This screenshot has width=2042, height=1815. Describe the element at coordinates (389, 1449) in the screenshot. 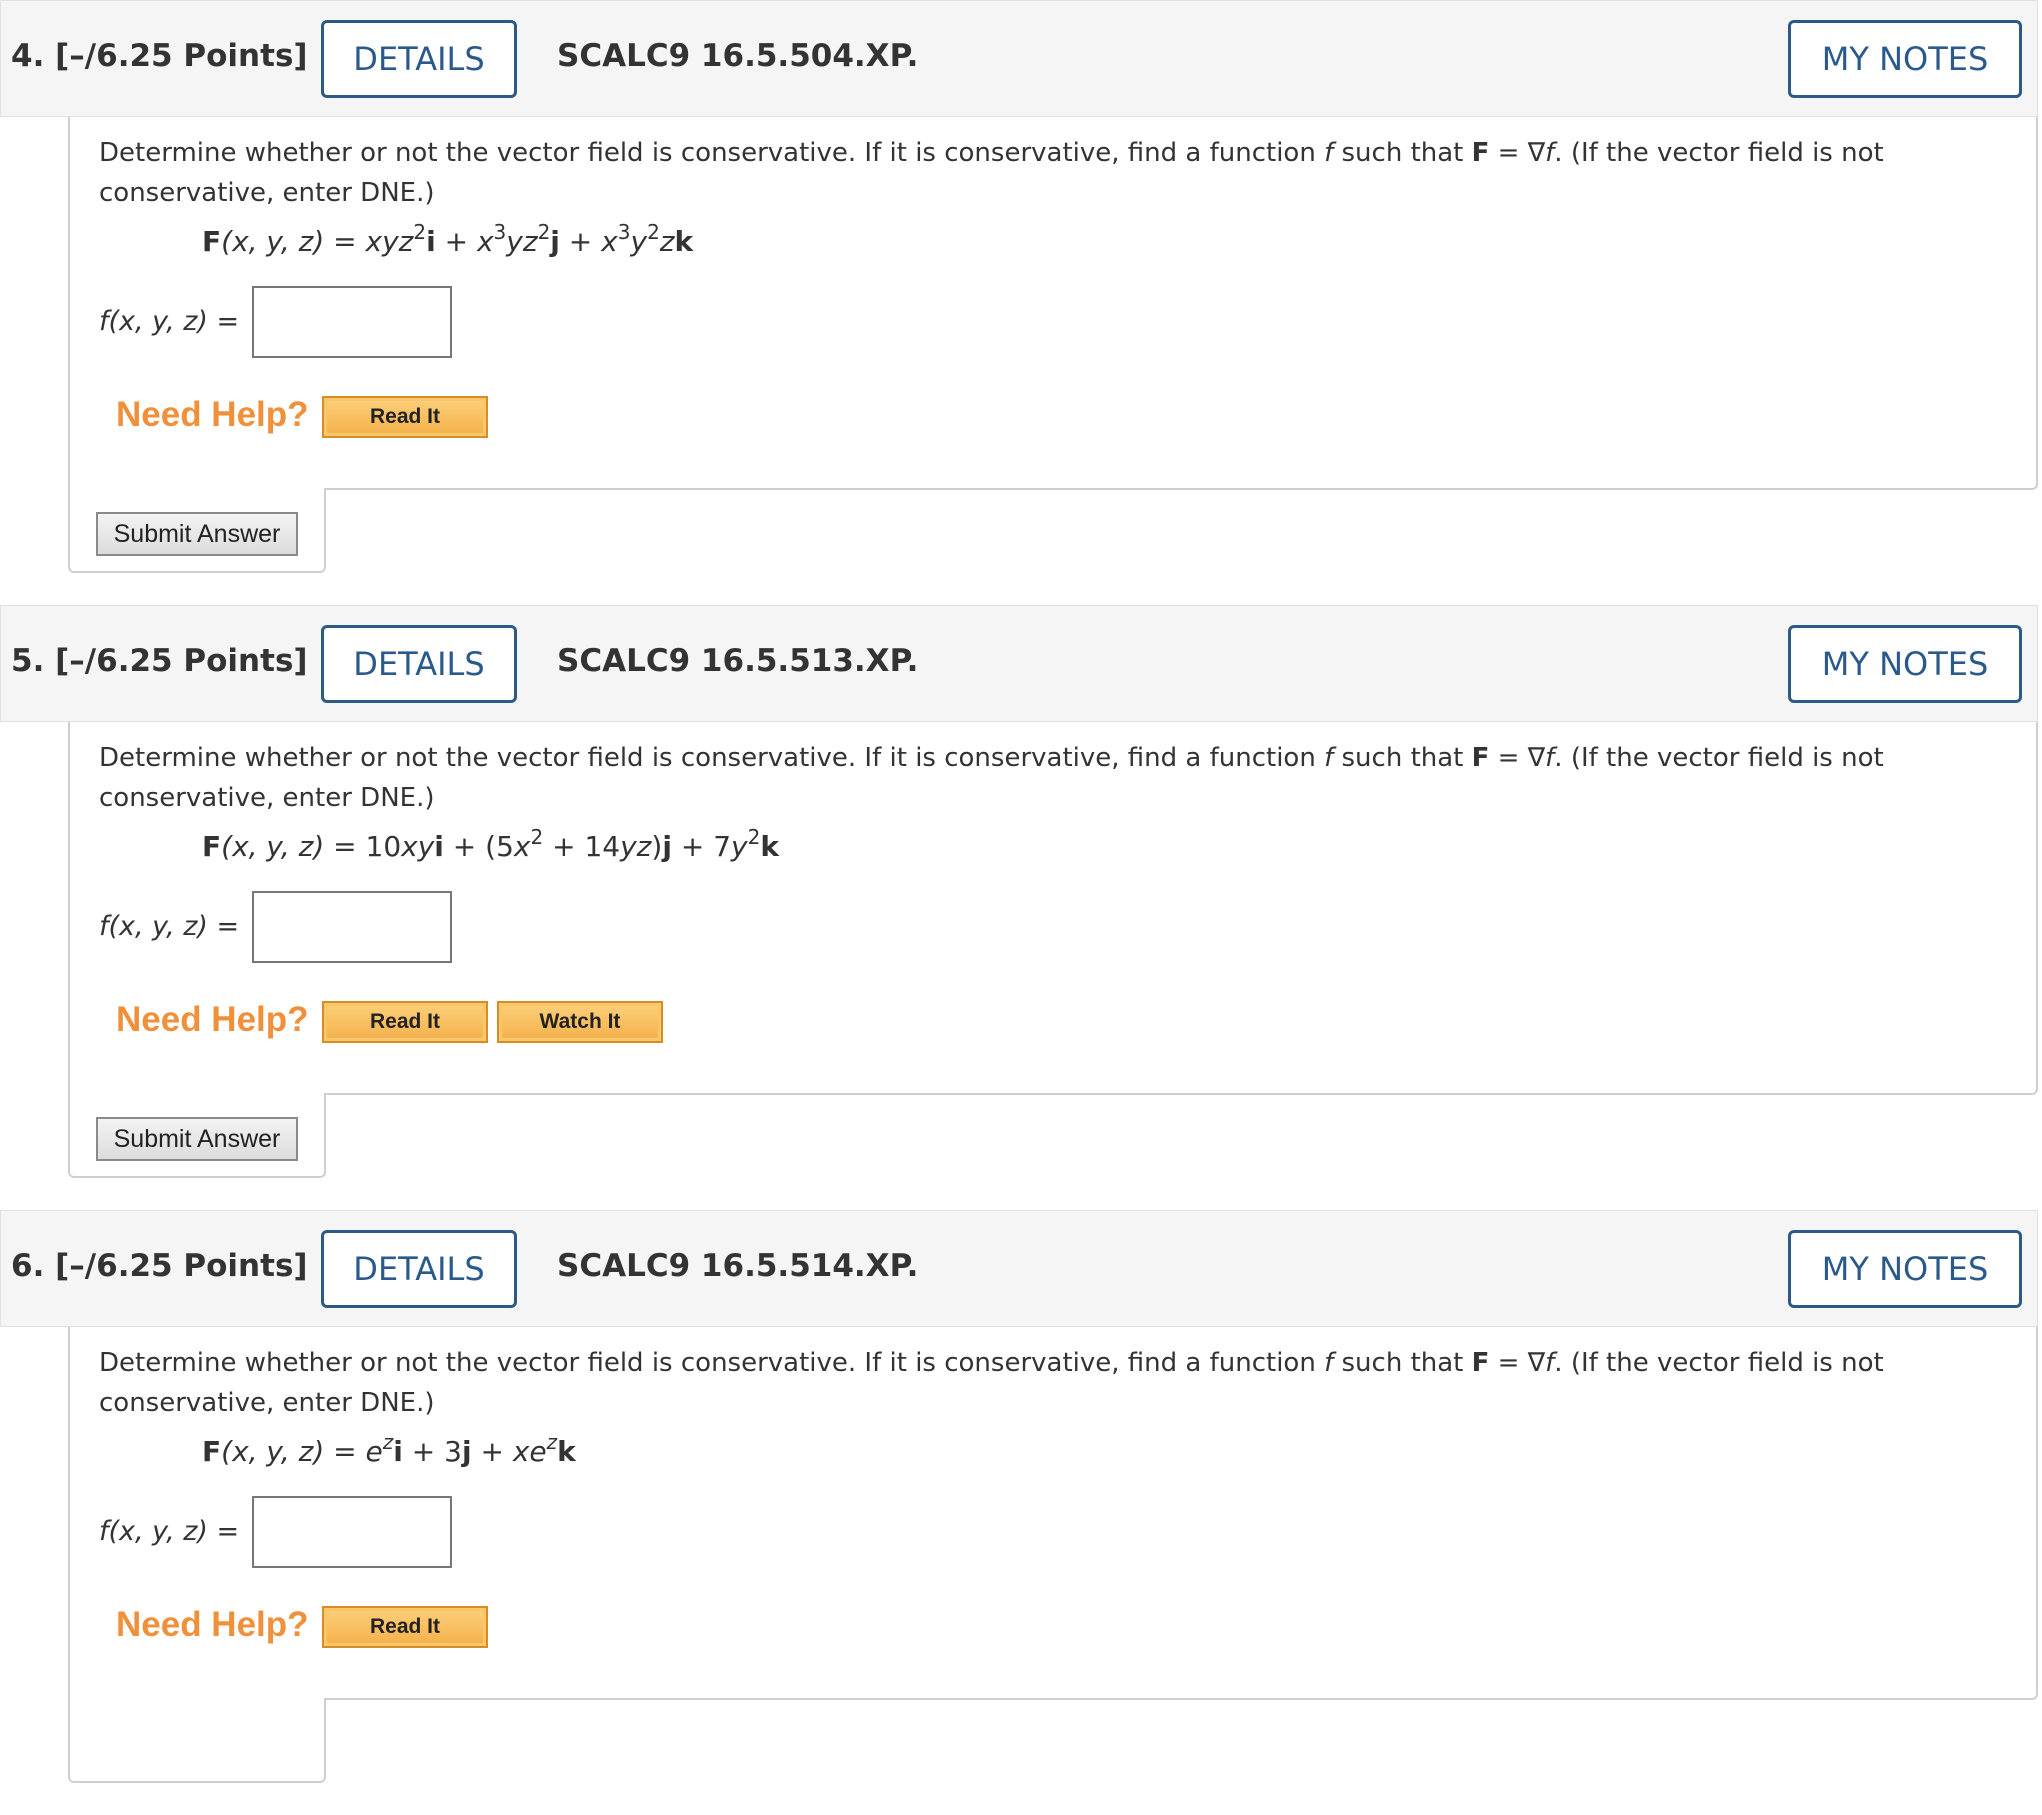

I see `vector-field-formula: F(x, y, z) = ezi + 3j + xezk` at that location.